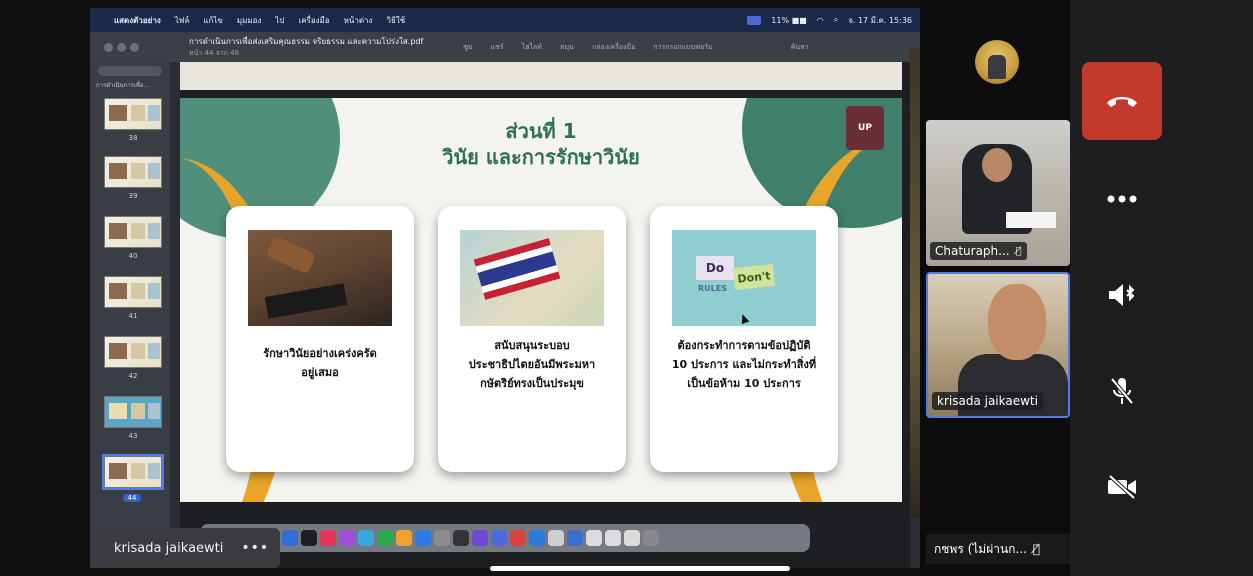 The image size is (1253, 576). Describe the element at coordinates (133, 472) in the screenshot. I see `page-thumbnail-active` at that location.